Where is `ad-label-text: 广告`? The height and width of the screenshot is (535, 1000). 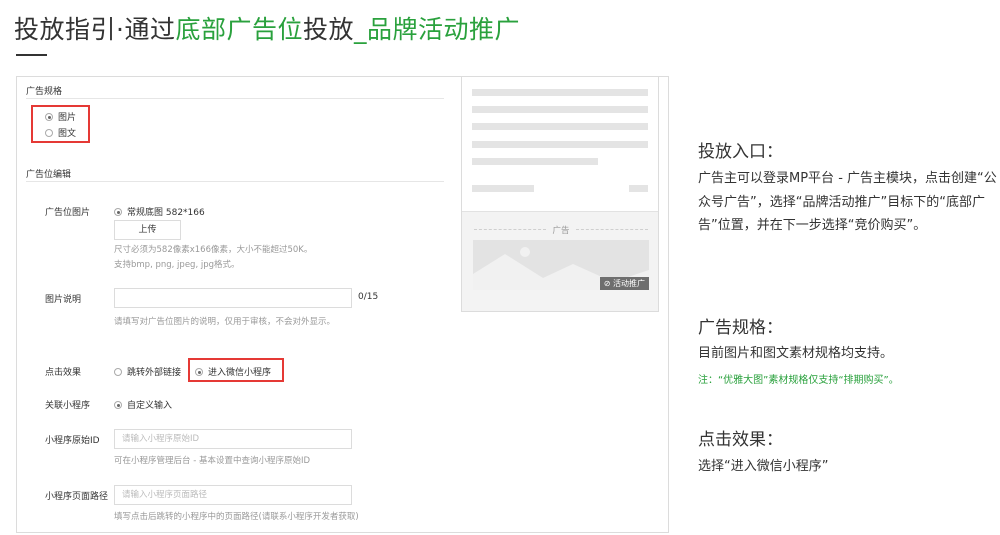
ad-label-text: 广告 is located at coordinates (561, 231).